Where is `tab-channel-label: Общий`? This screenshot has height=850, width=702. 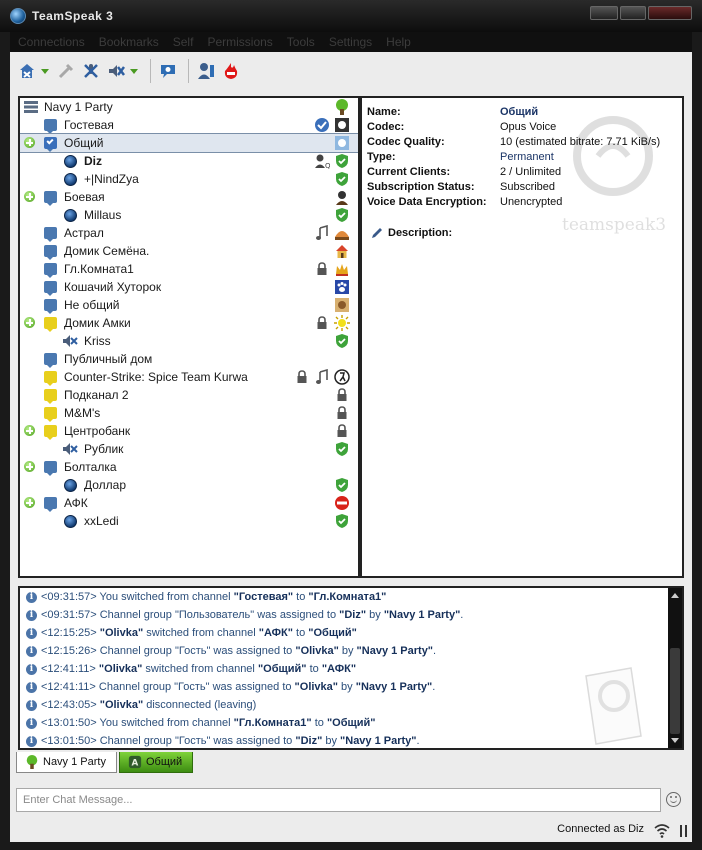 tab-channel-label: Общий is located at coordinates (164, 762).